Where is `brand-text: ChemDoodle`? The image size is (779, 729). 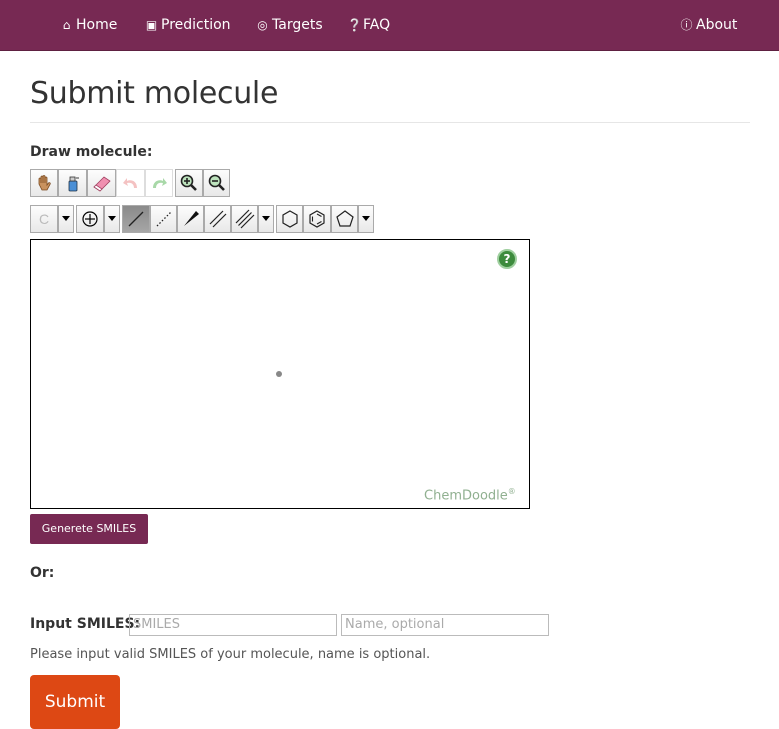
brand-text: ChemDoodle is located at coordinates (466, 496).